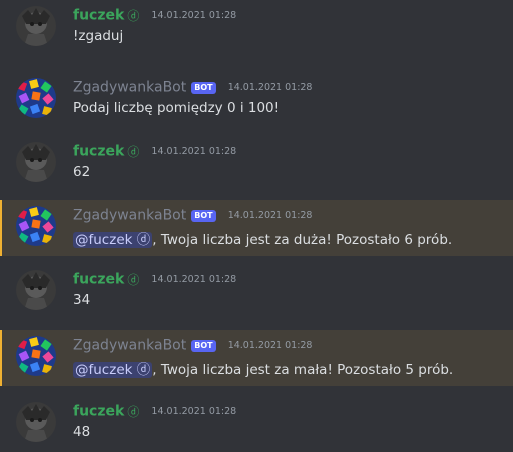 The width and height of the screenshot is (513, 452). I want to click on message-content: Podaj liczbę pomiędzy 0 i 100!, so click(176, 108).